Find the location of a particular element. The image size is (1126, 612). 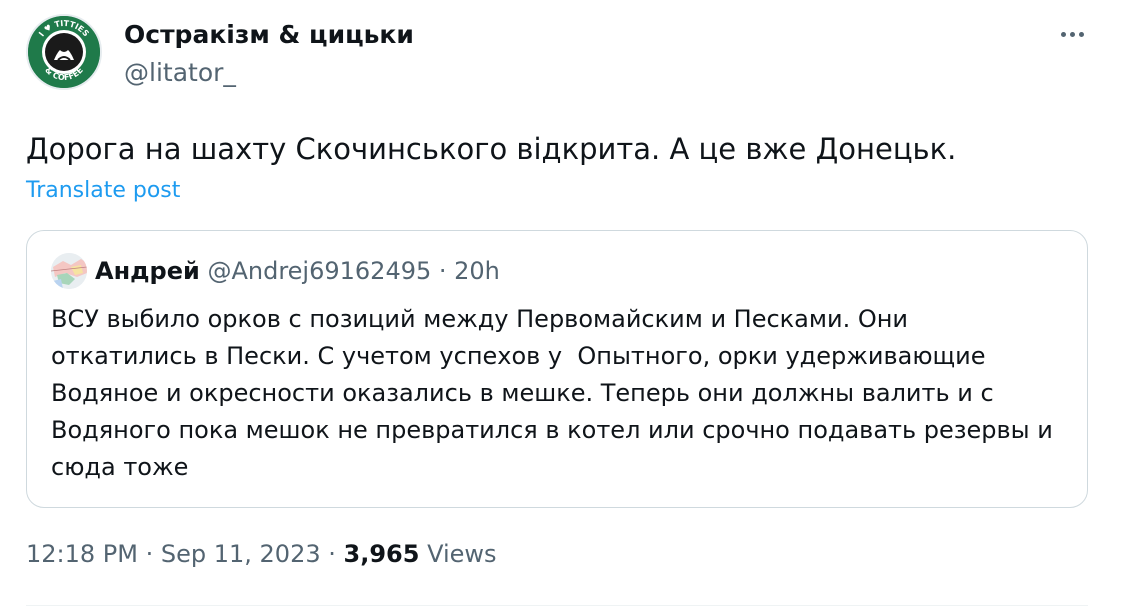

starbucks-parody-logo-icon: I ♥ TITTIES & COFFEE is located at coordinates (64, 52).